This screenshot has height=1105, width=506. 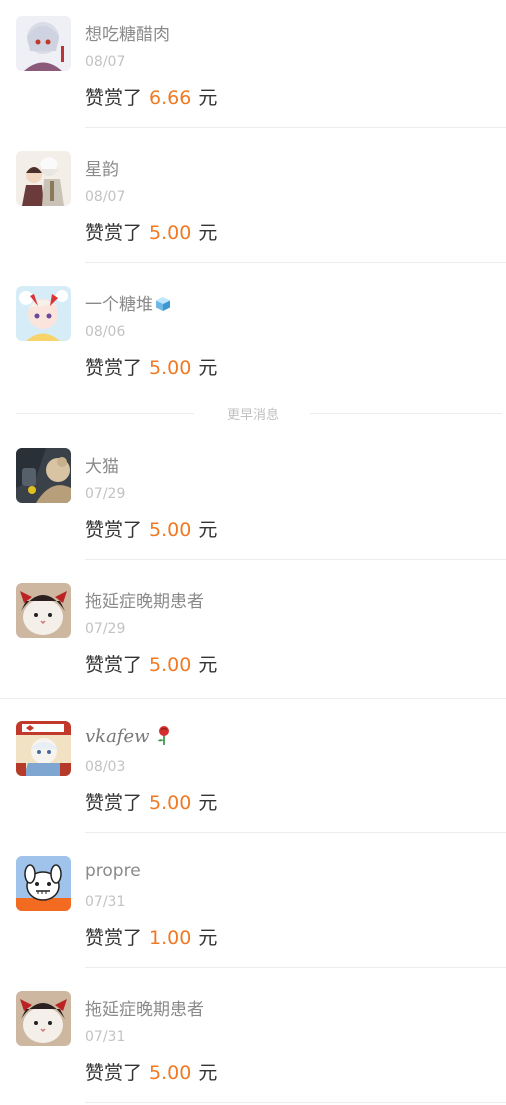 What do you see at coordinates (170, 98) in the screenshot?
I see `reward-amount: 6.66` at bounding box center [170, 98].